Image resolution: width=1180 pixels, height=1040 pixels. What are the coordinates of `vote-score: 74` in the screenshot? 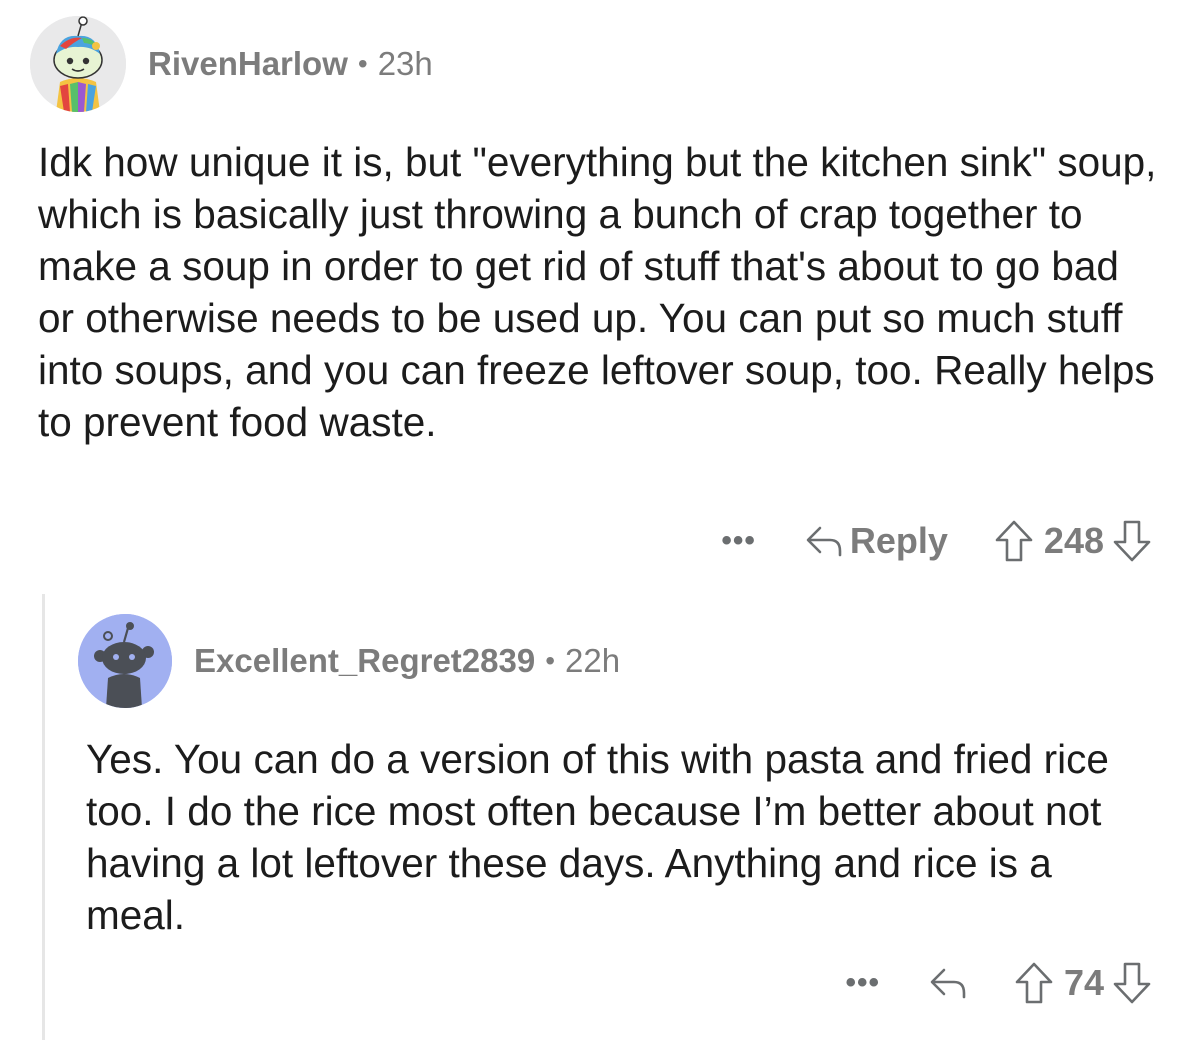 It's located at (1083, 982).